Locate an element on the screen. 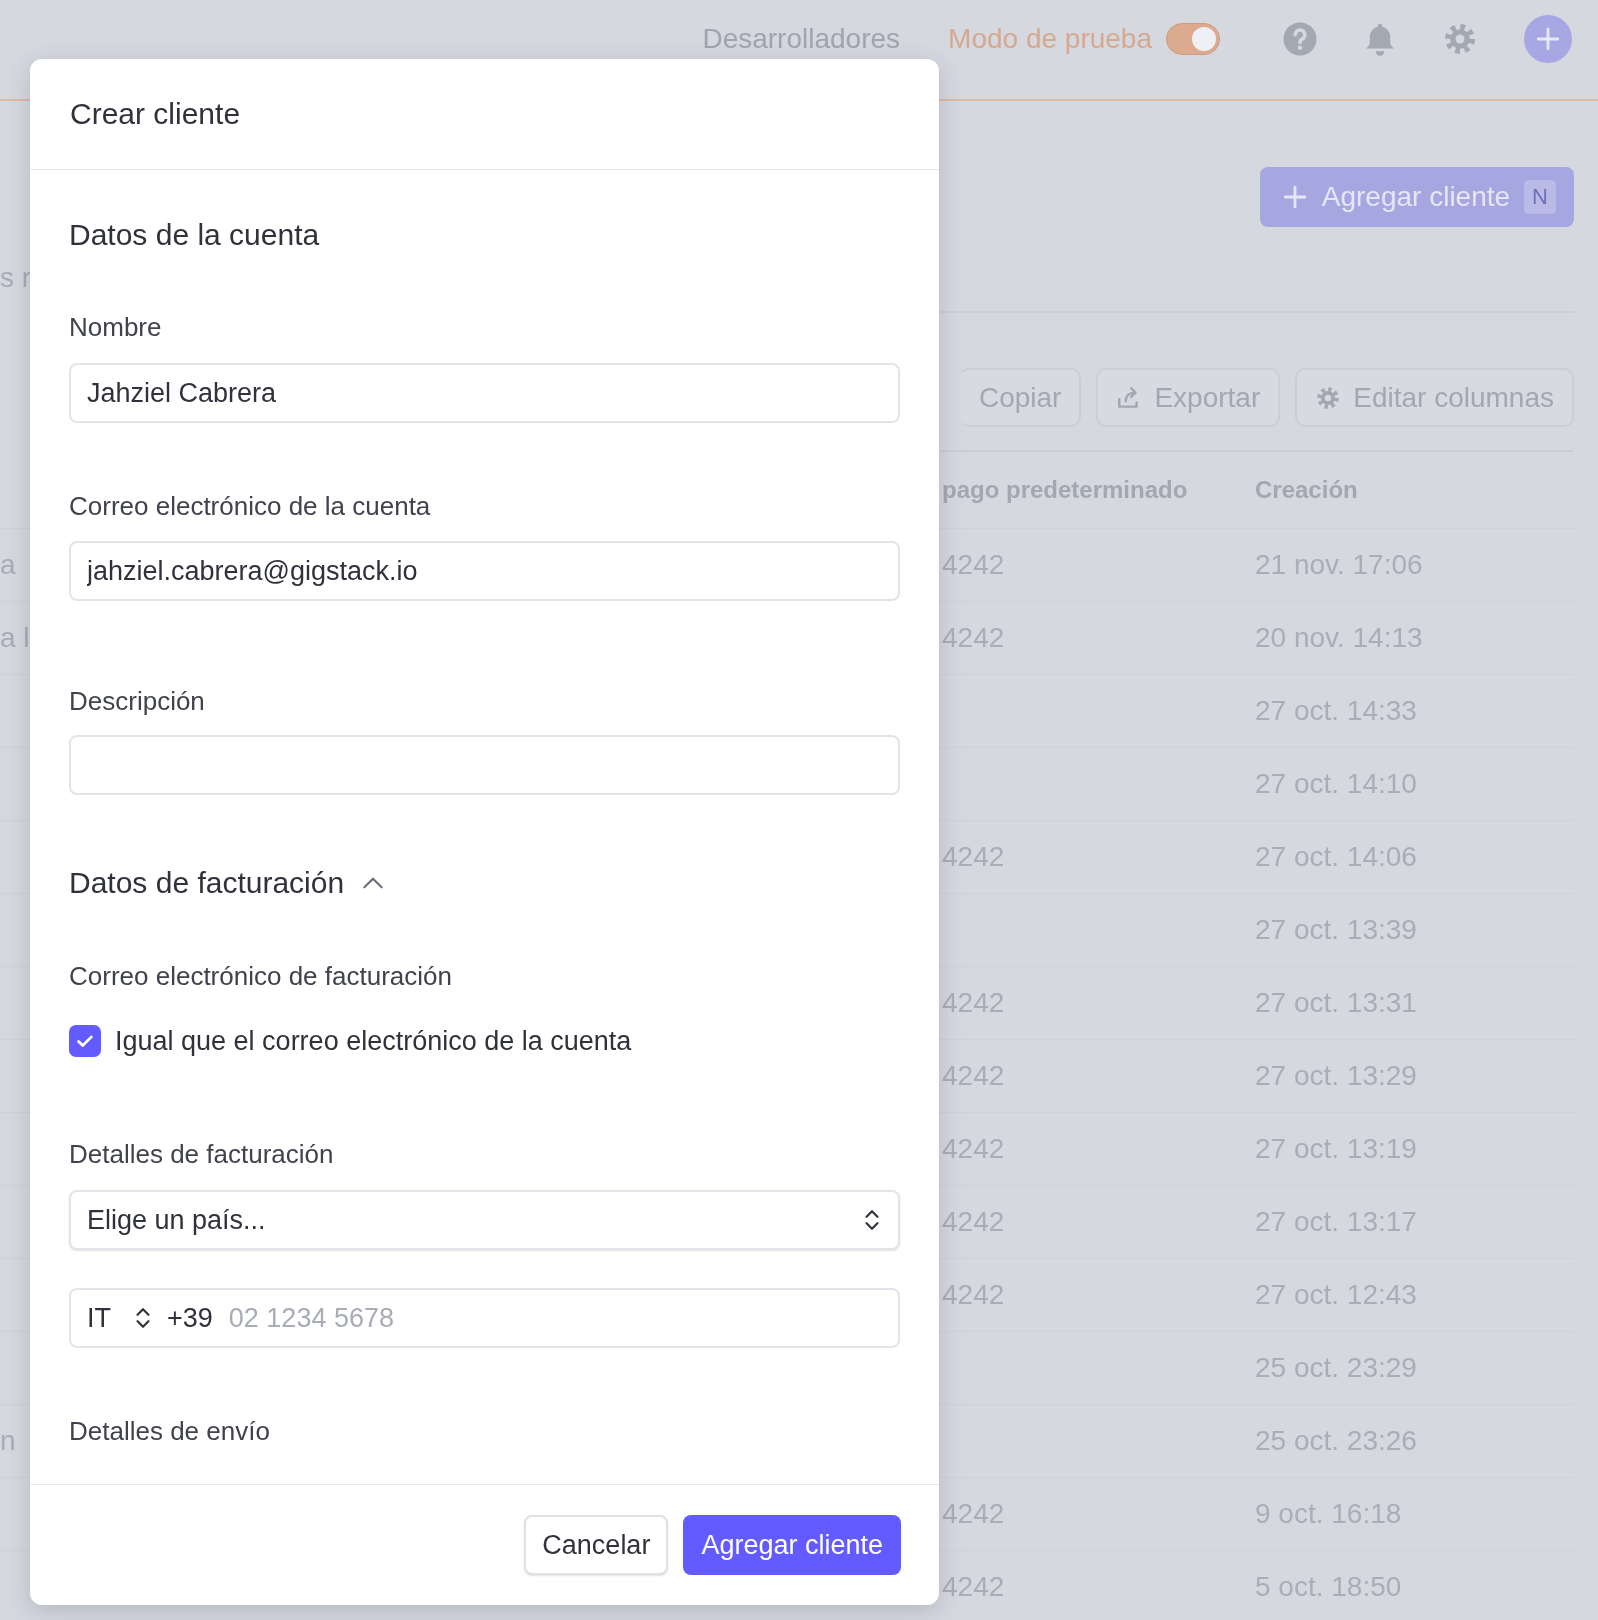 This screenshot has width=1598, height=1620. cancel-button: Cancelar is located at coordinates (596, 1545).